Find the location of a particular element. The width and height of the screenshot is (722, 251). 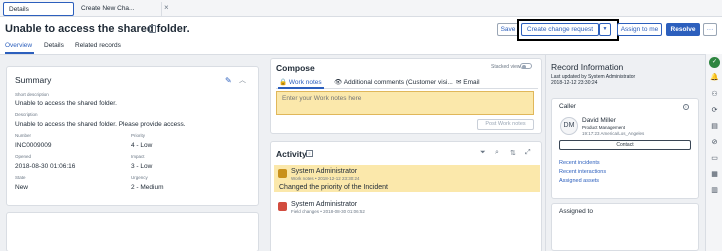

secondary-card is located at coordinates (132, 231).